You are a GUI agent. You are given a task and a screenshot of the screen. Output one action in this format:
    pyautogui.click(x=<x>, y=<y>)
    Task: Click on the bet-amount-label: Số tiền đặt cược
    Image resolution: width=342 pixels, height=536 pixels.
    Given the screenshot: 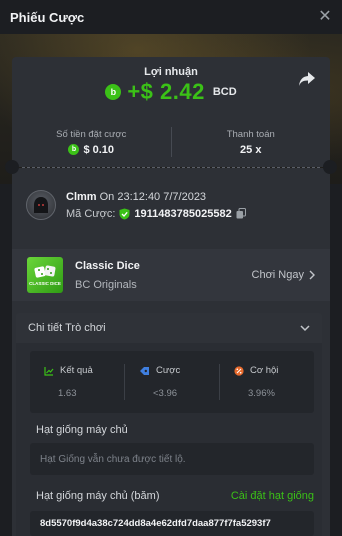 What is the action you would take?
    pyautogui.click(x=91, y=134)
    